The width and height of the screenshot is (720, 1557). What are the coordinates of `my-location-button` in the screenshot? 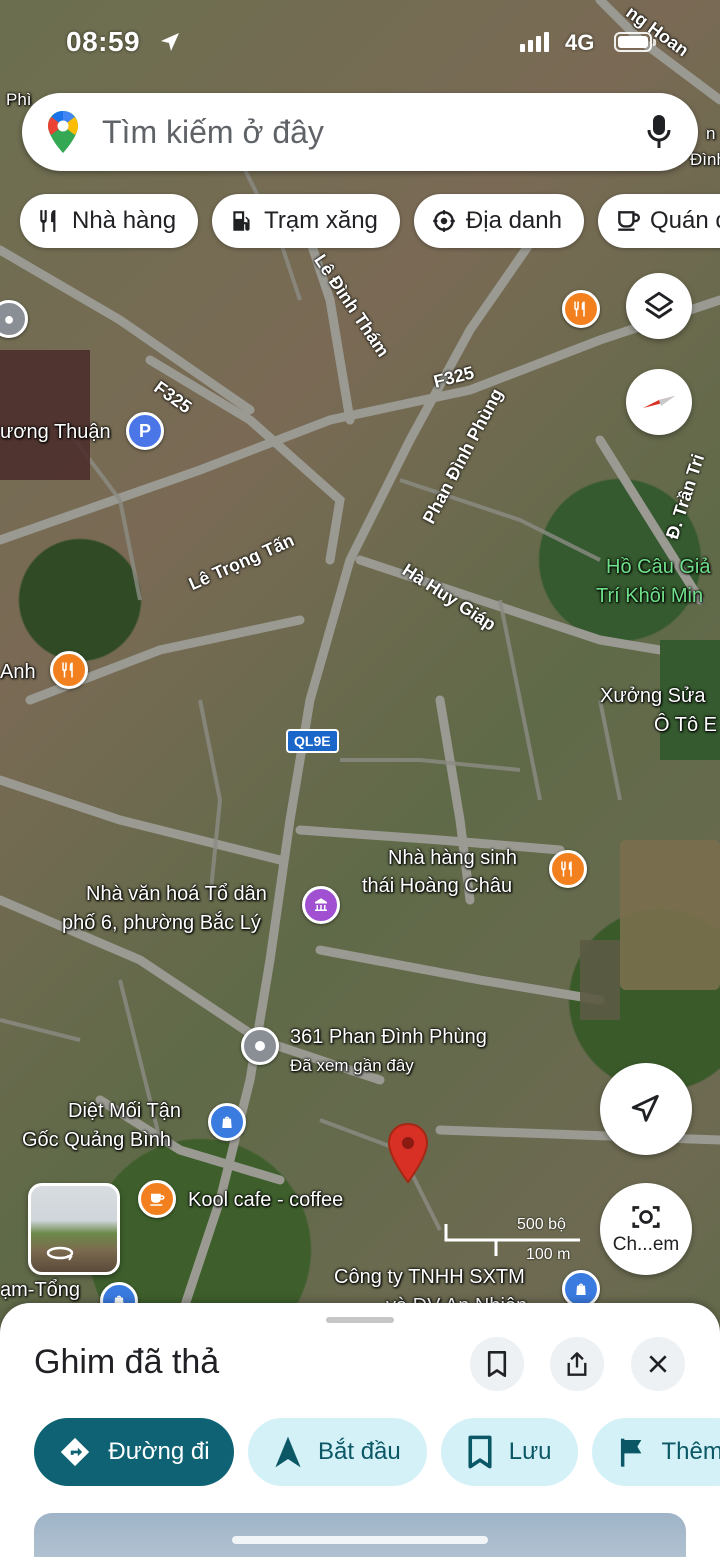 It's located at (646, 1109).